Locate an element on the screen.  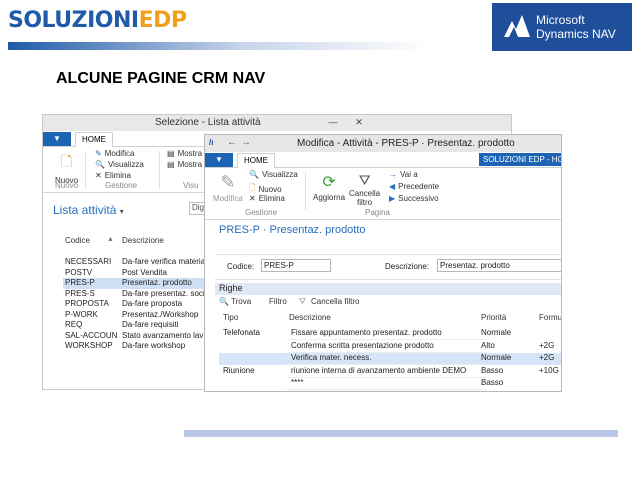
list-item-code: NECESSARI is located at coordinates (88, 261).